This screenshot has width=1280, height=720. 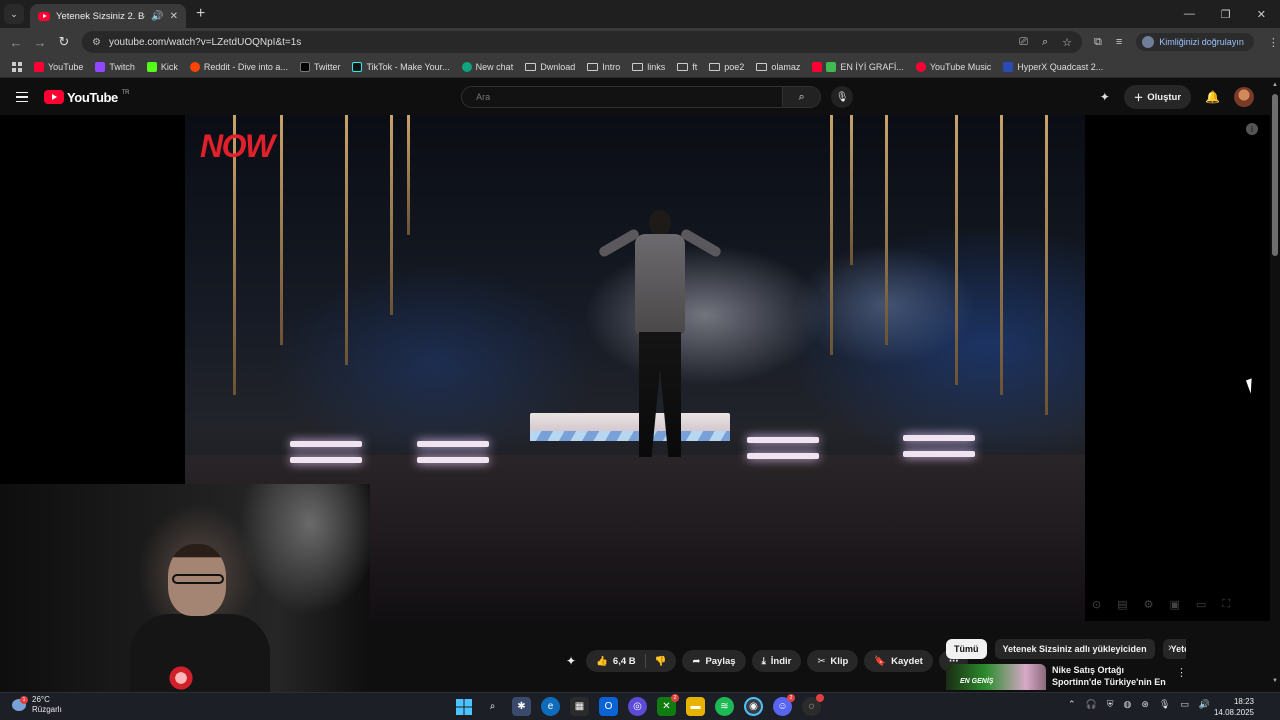 I want to click on fullscreen-icon: ⛶, so click(x=1226, y=604).